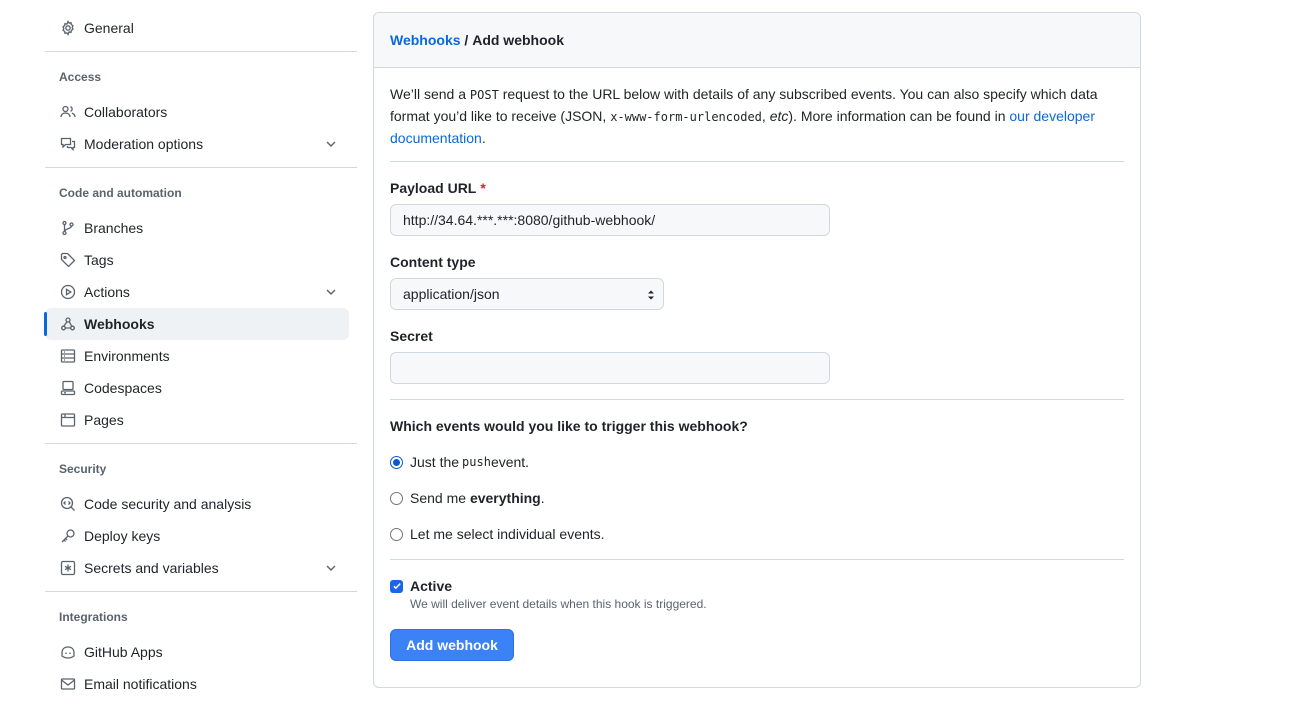 The width and height of the screenshot is (1289, 708). I want to click on event-option-everything: Send me everything., so click(467, 498).